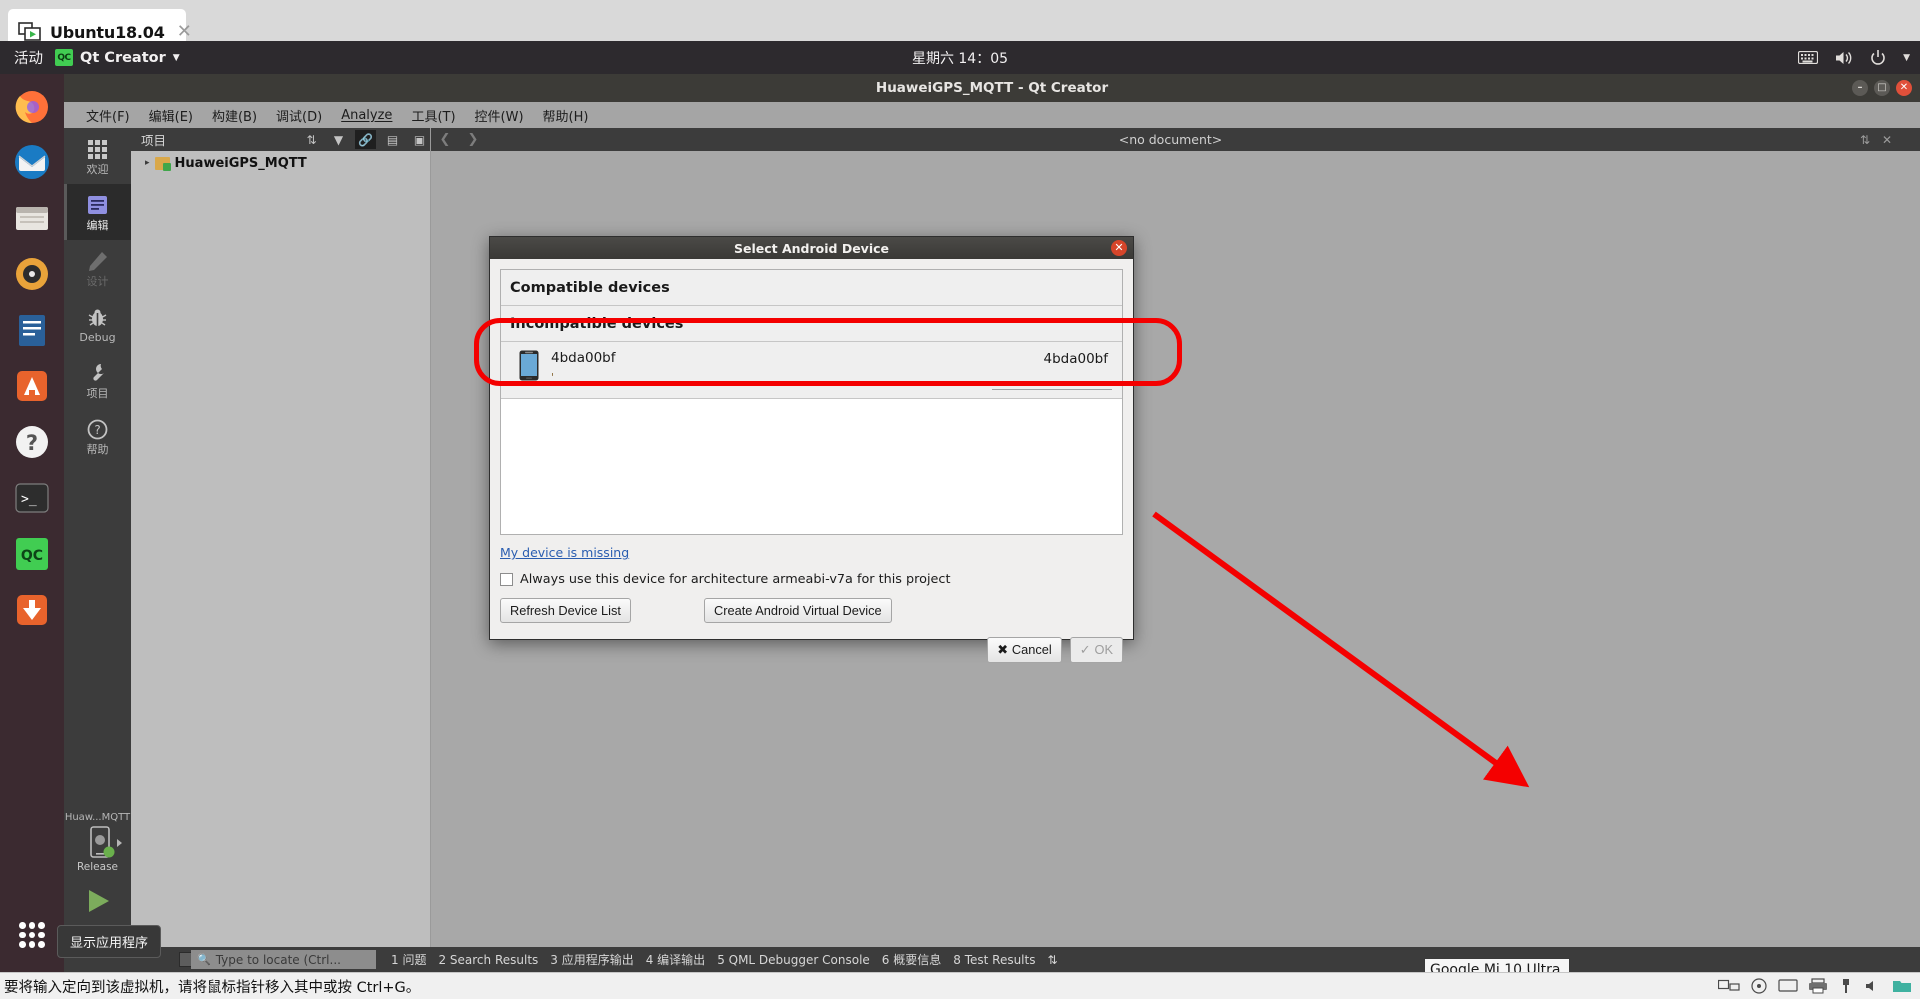  I want to click on activities-button: 活动, so click(27, 57).